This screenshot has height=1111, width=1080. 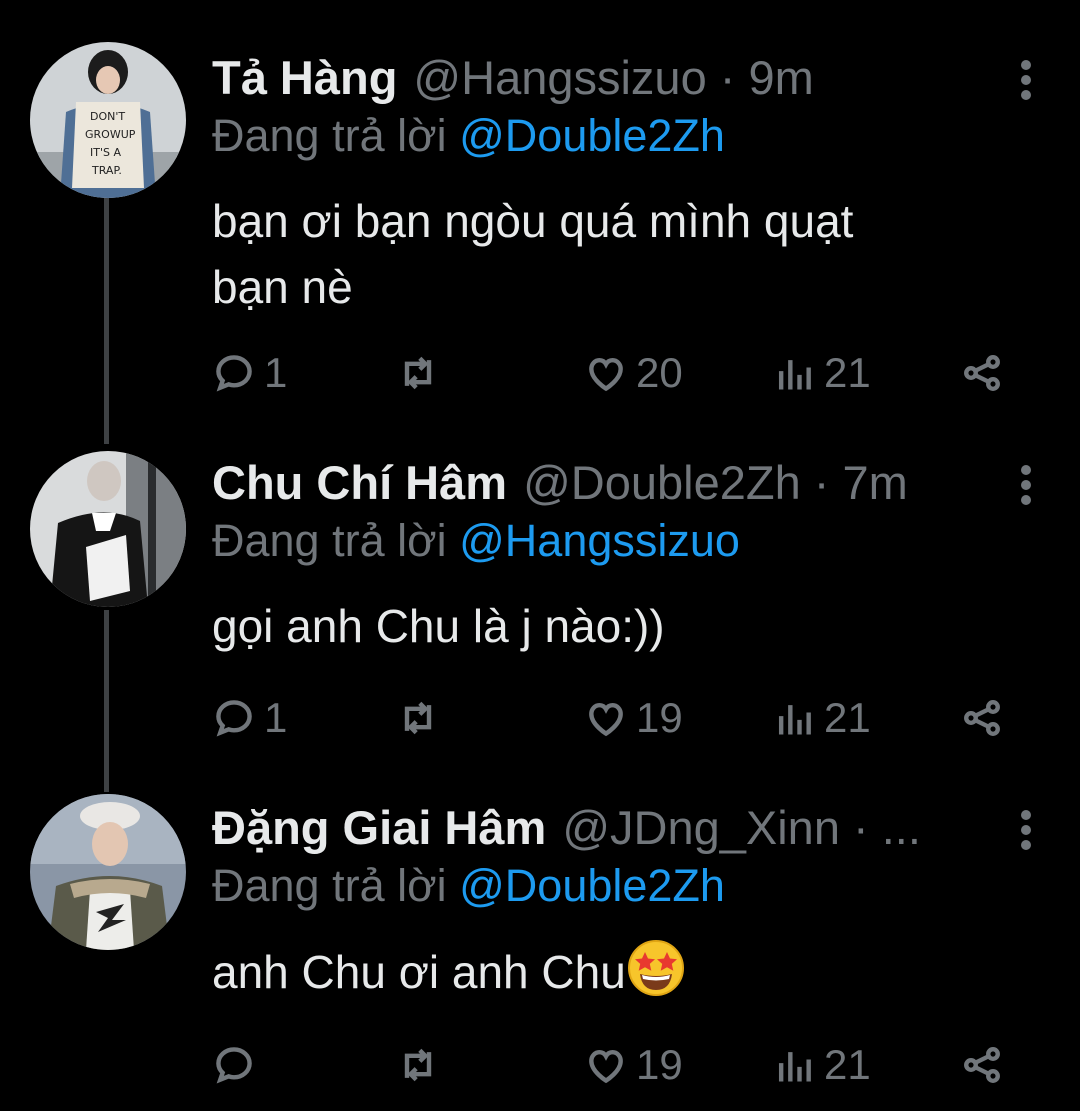 I want to click on like-count: 20, so click(x=659, y=372).